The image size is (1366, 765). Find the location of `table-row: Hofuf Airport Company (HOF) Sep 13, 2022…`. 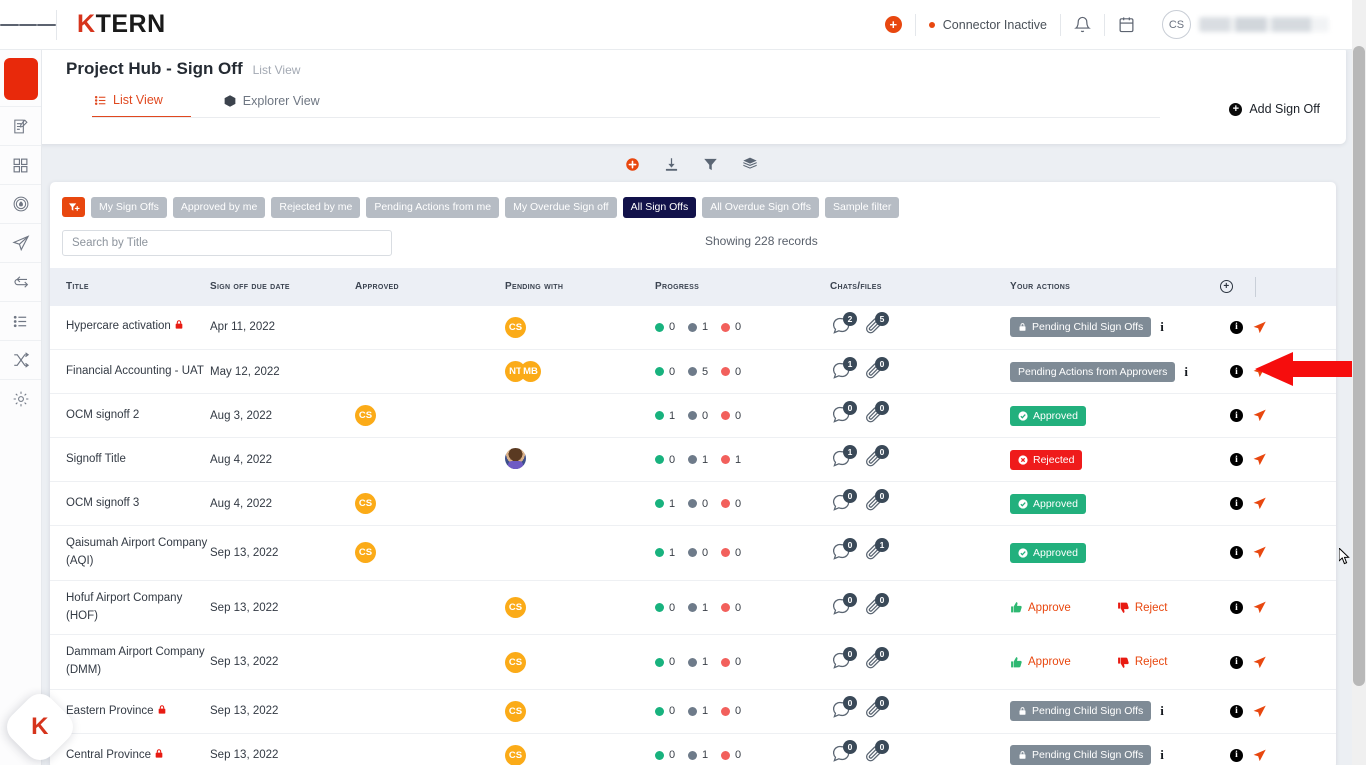

table-row: Hofuf Airport Company (HOF) Sep 13, 2022… is located at coordinates (693, 608).